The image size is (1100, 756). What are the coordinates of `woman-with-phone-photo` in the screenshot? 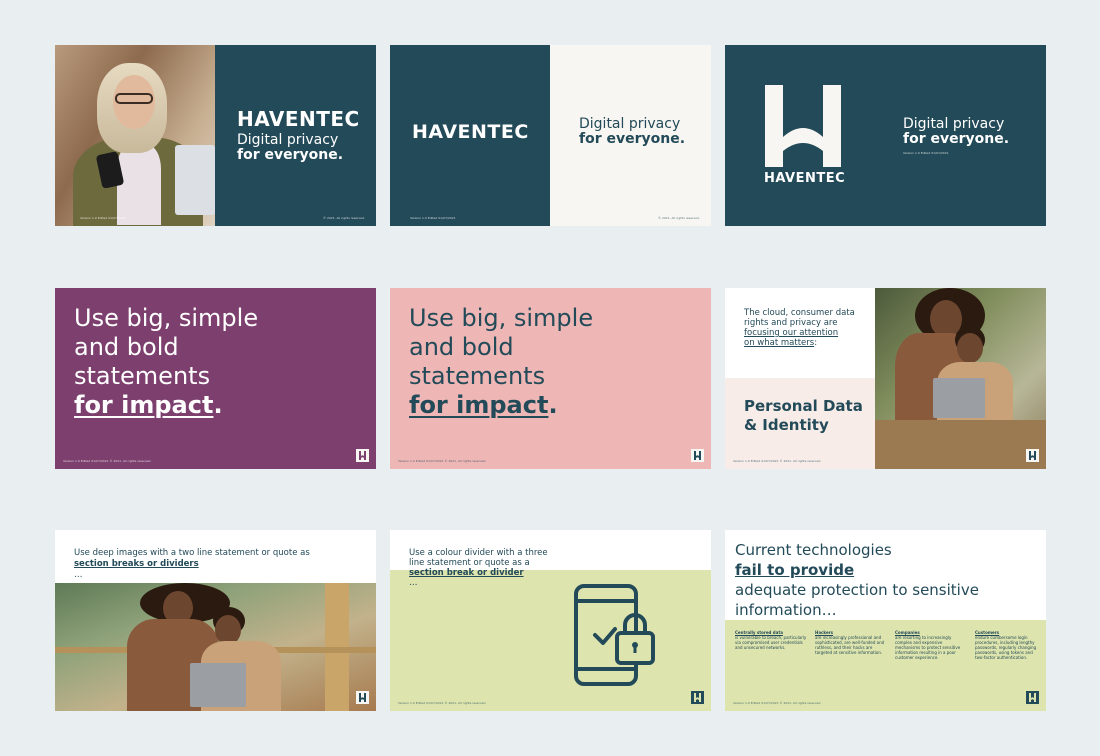 It's located at (135, 135).